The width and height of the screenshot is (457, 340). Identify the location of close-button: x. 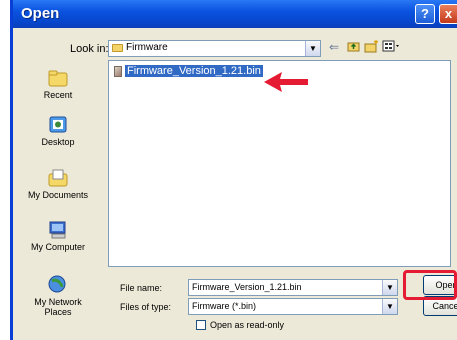
(448, 14).